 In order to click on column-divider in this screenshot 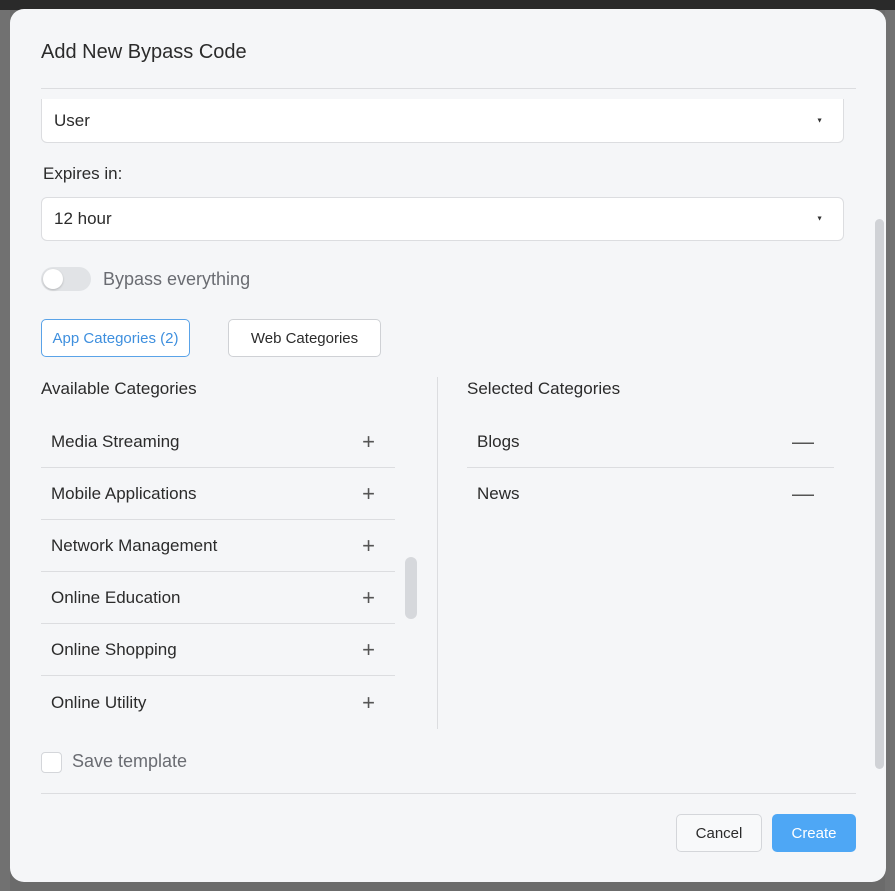, I will do `click(437, 553)`.